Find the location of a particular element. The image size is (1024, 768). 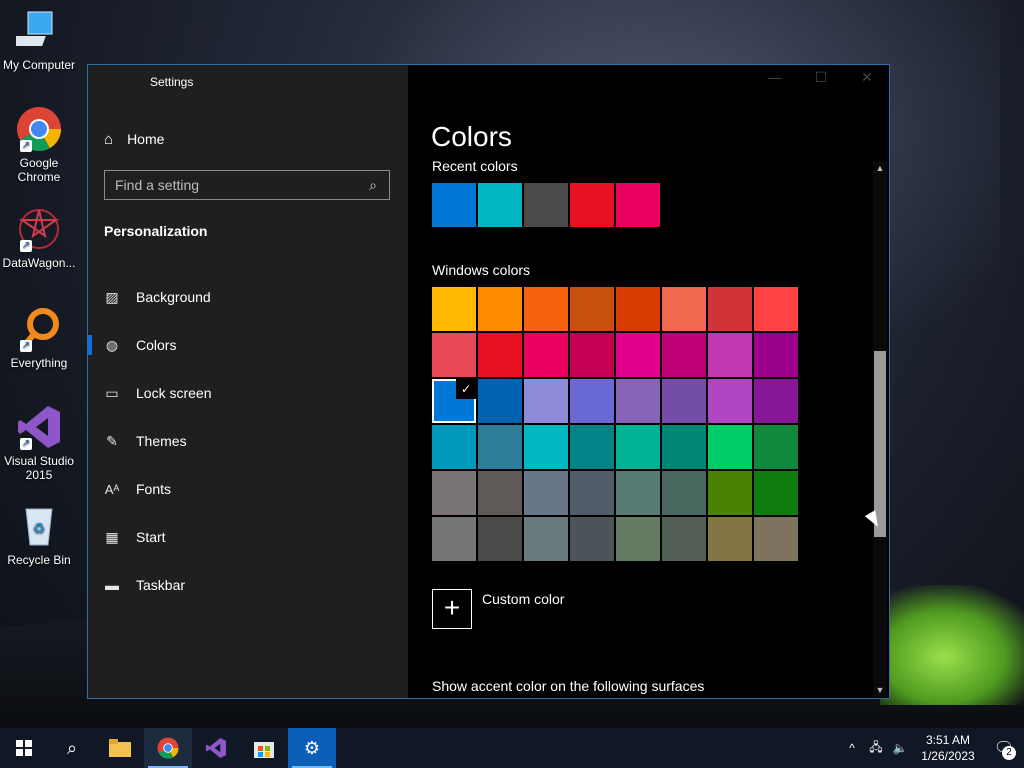

sidebar-item-themes: ✎ Themes is located at coordinates (248, 441).